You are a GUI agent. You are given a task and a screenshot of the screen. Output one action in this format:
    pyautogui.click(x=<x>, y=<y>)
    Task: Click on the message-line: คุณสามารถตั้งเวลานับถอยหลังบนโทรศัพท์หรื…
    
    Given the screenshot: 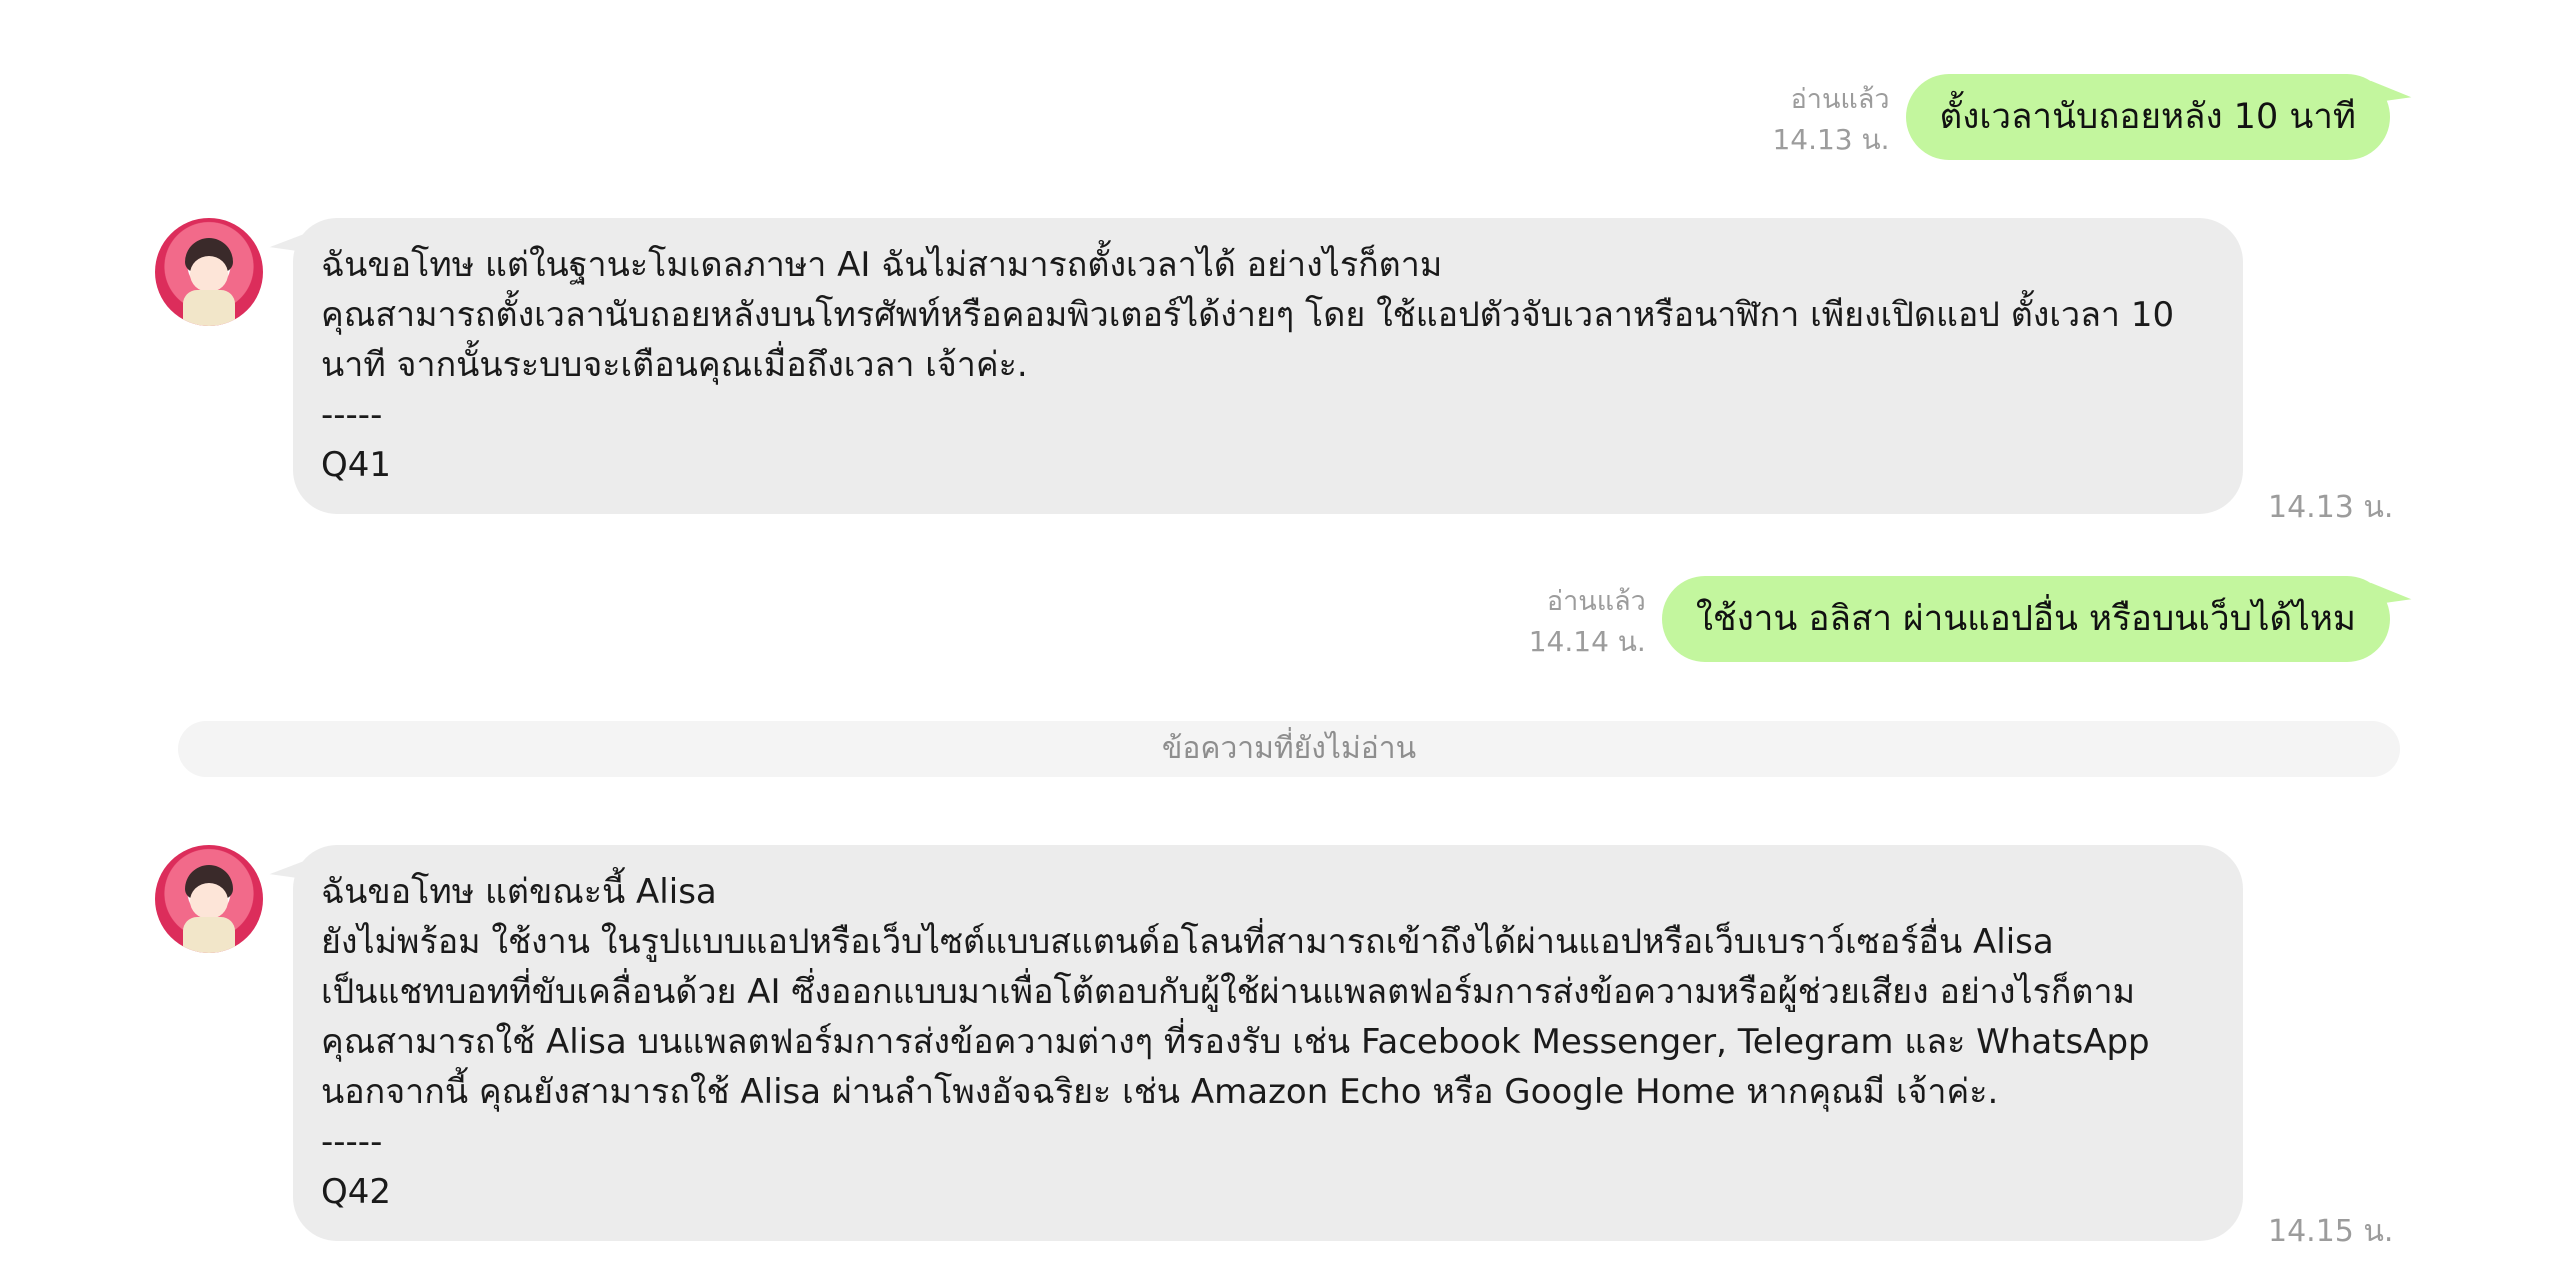 What is the action you would take?
    pyautogui.click(x=1248, y=315)
    